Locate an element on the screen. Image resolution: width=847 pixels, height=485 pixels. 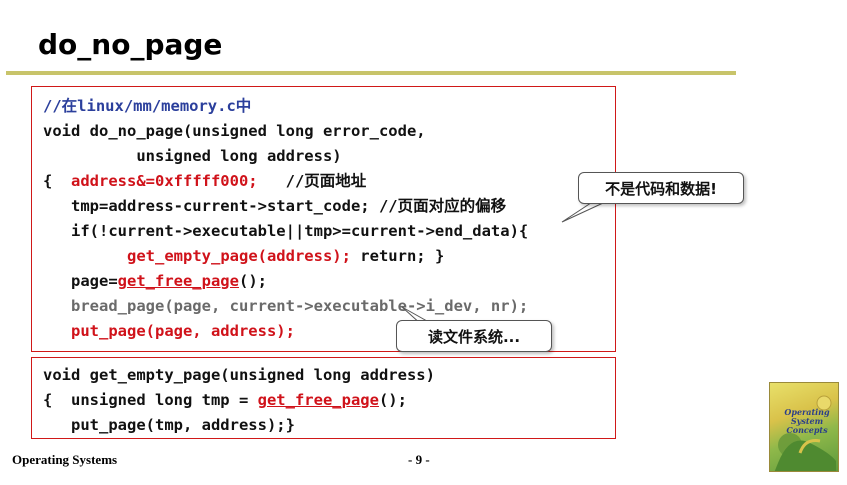
code-token: return; } is located at coordinates (397, 256).